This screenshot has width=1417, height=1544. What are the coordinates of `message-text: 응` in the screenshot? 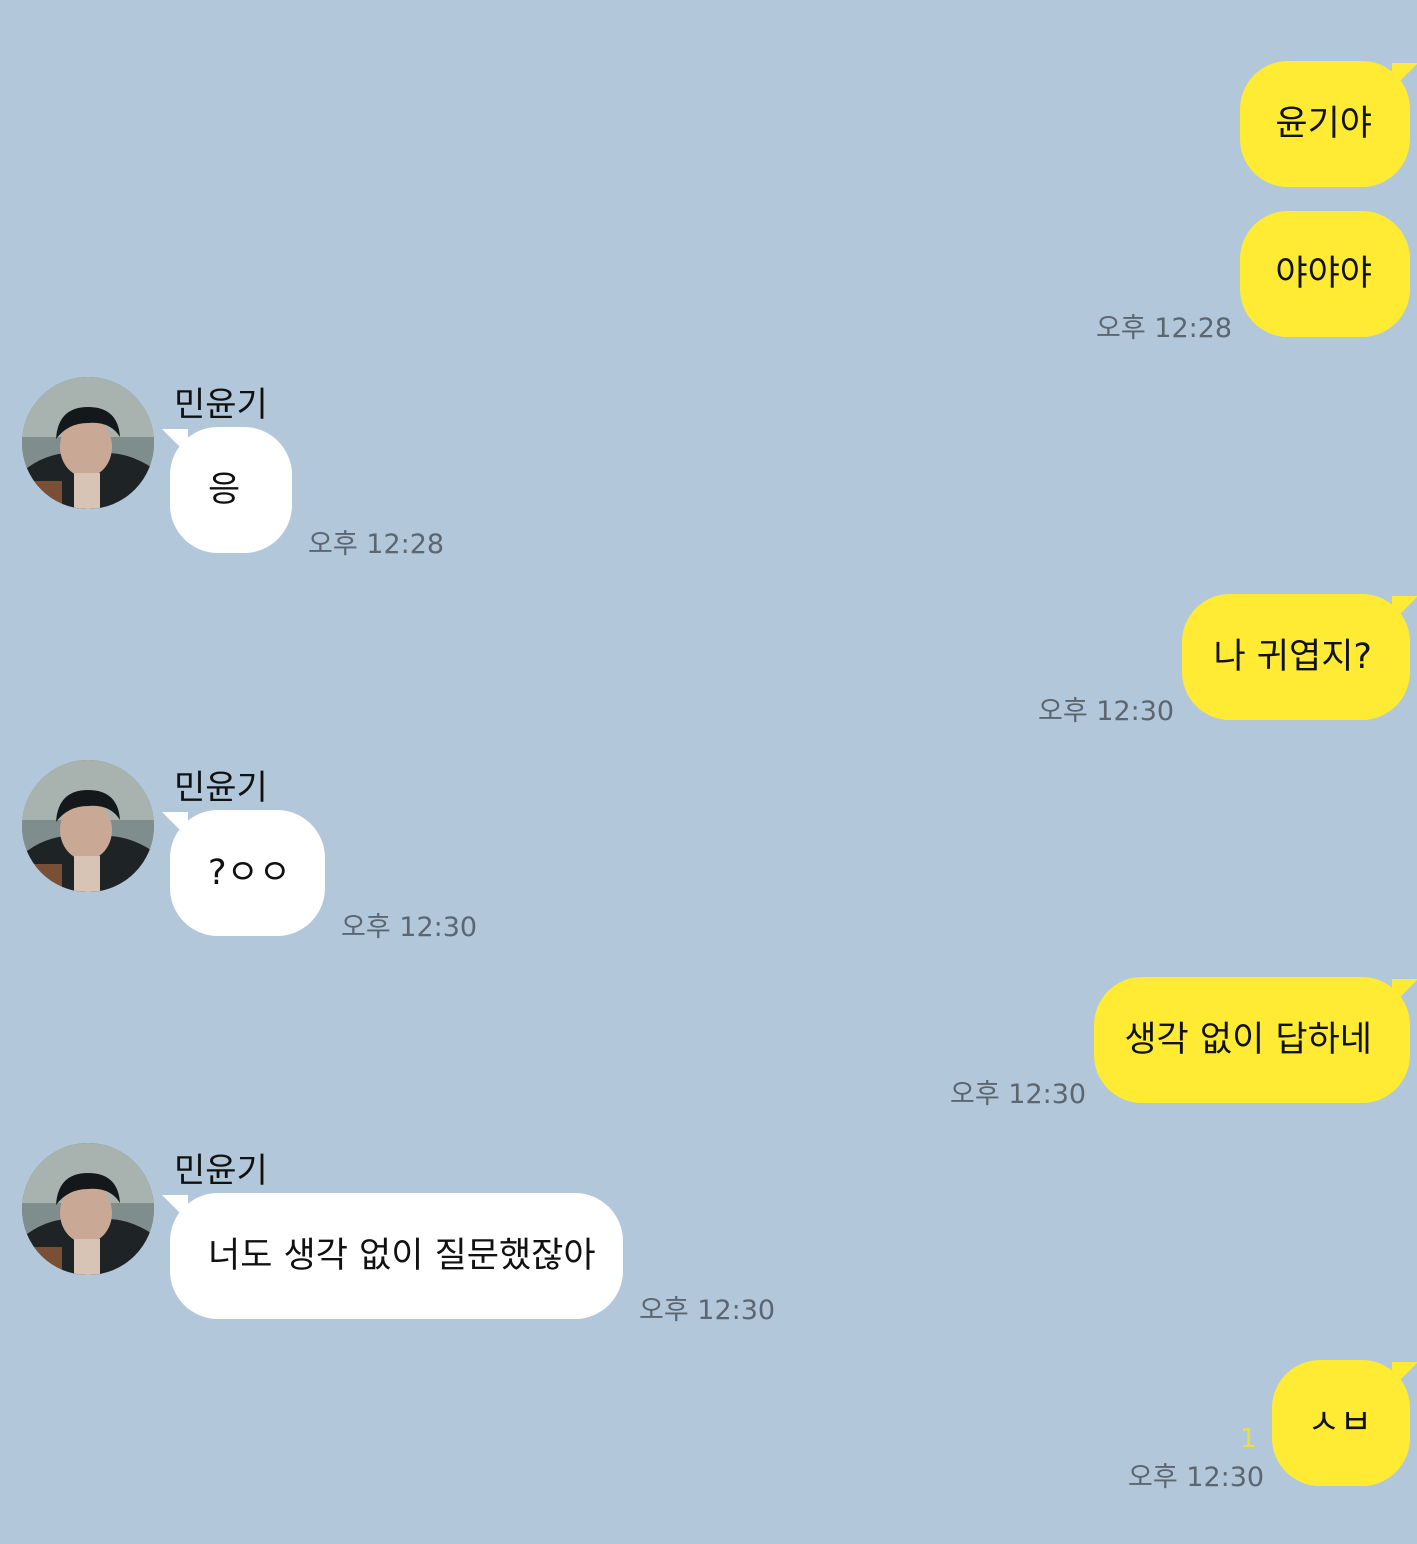 It's located at (224, 489).